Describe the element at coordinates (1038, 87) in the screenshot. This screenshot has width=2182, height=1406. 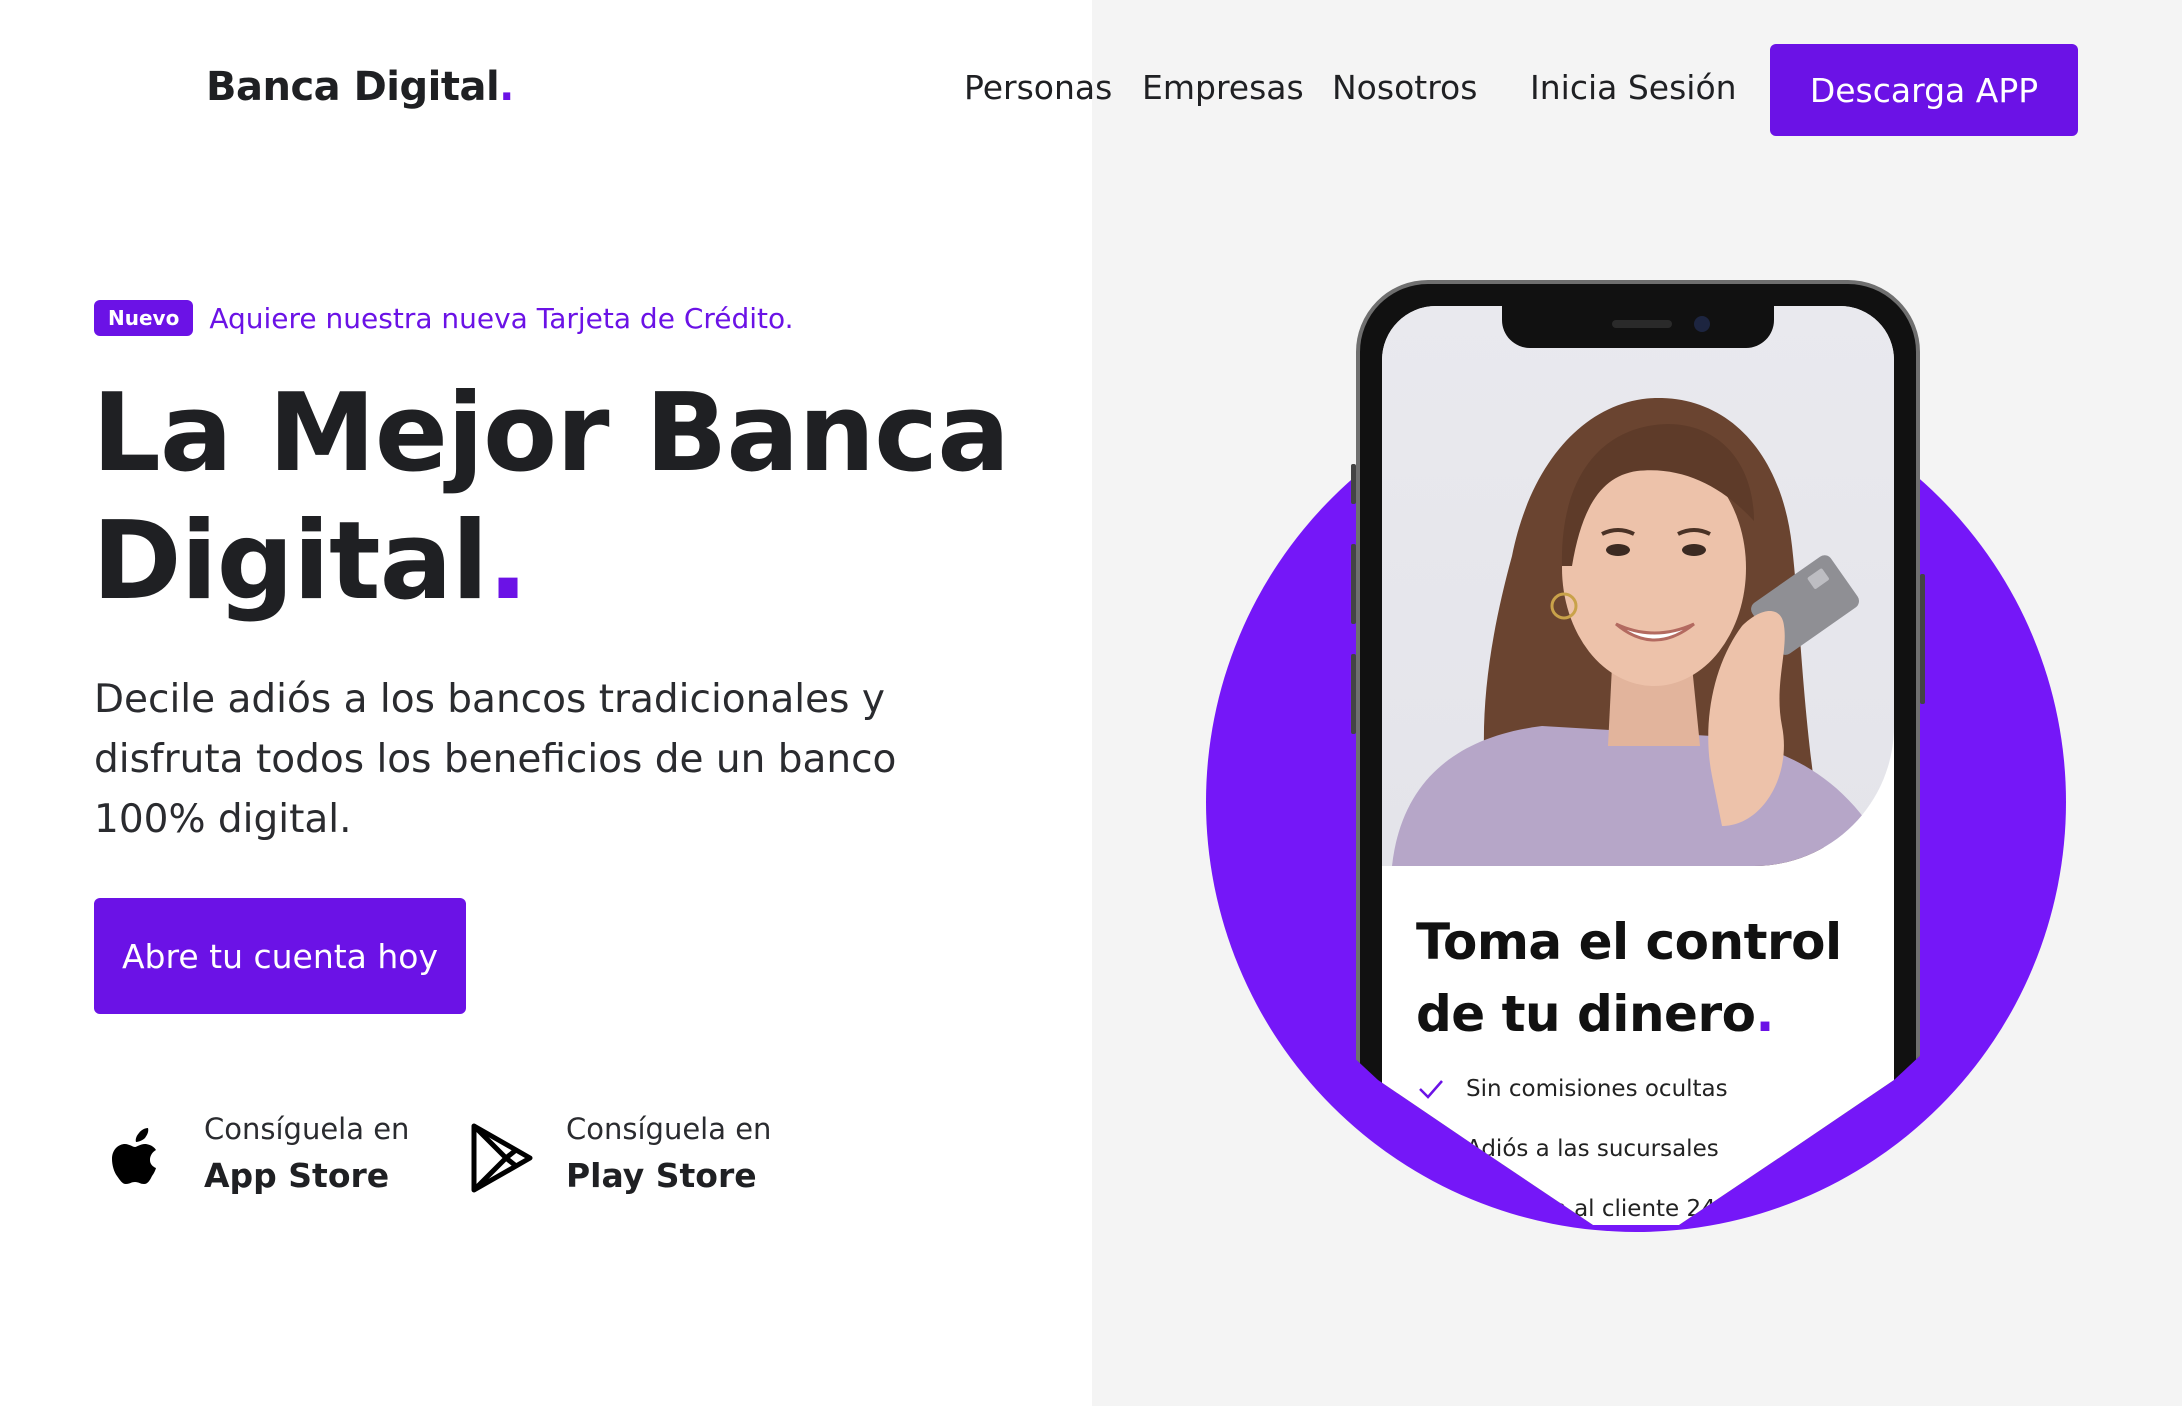
I see `nav-item-personas: Personas` at that location.